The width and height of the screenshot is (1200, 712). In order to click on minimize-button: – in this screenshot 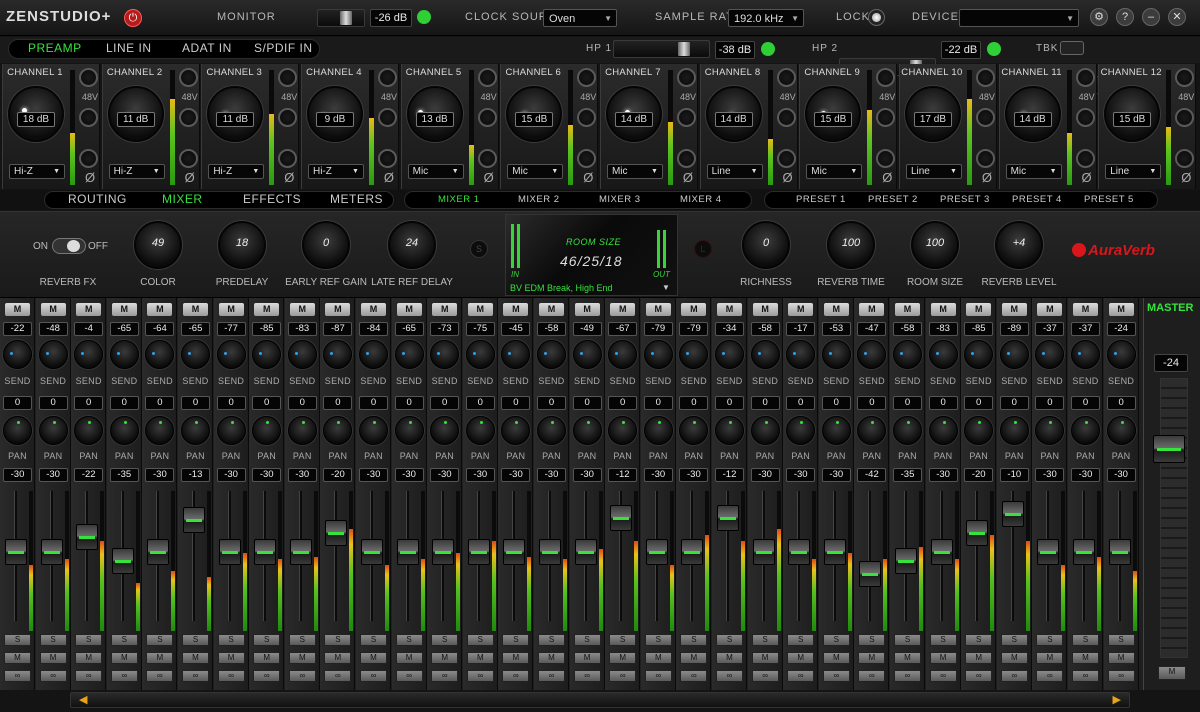, I will do `click(1151, 17)`.